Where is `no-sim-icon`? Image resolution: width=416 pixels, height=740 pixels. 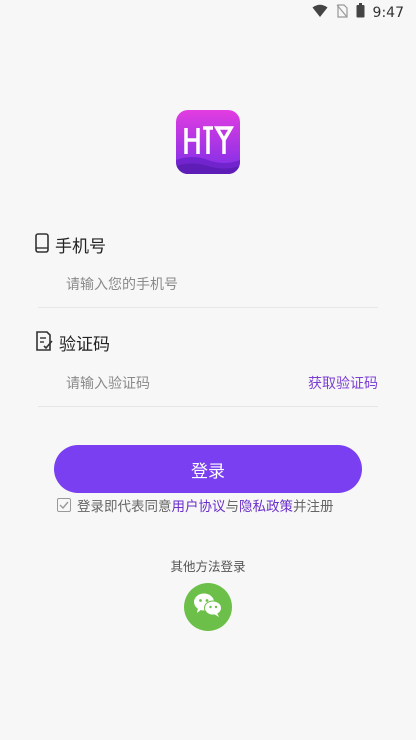 no-sim-icon is located at coordinates (342, 12).